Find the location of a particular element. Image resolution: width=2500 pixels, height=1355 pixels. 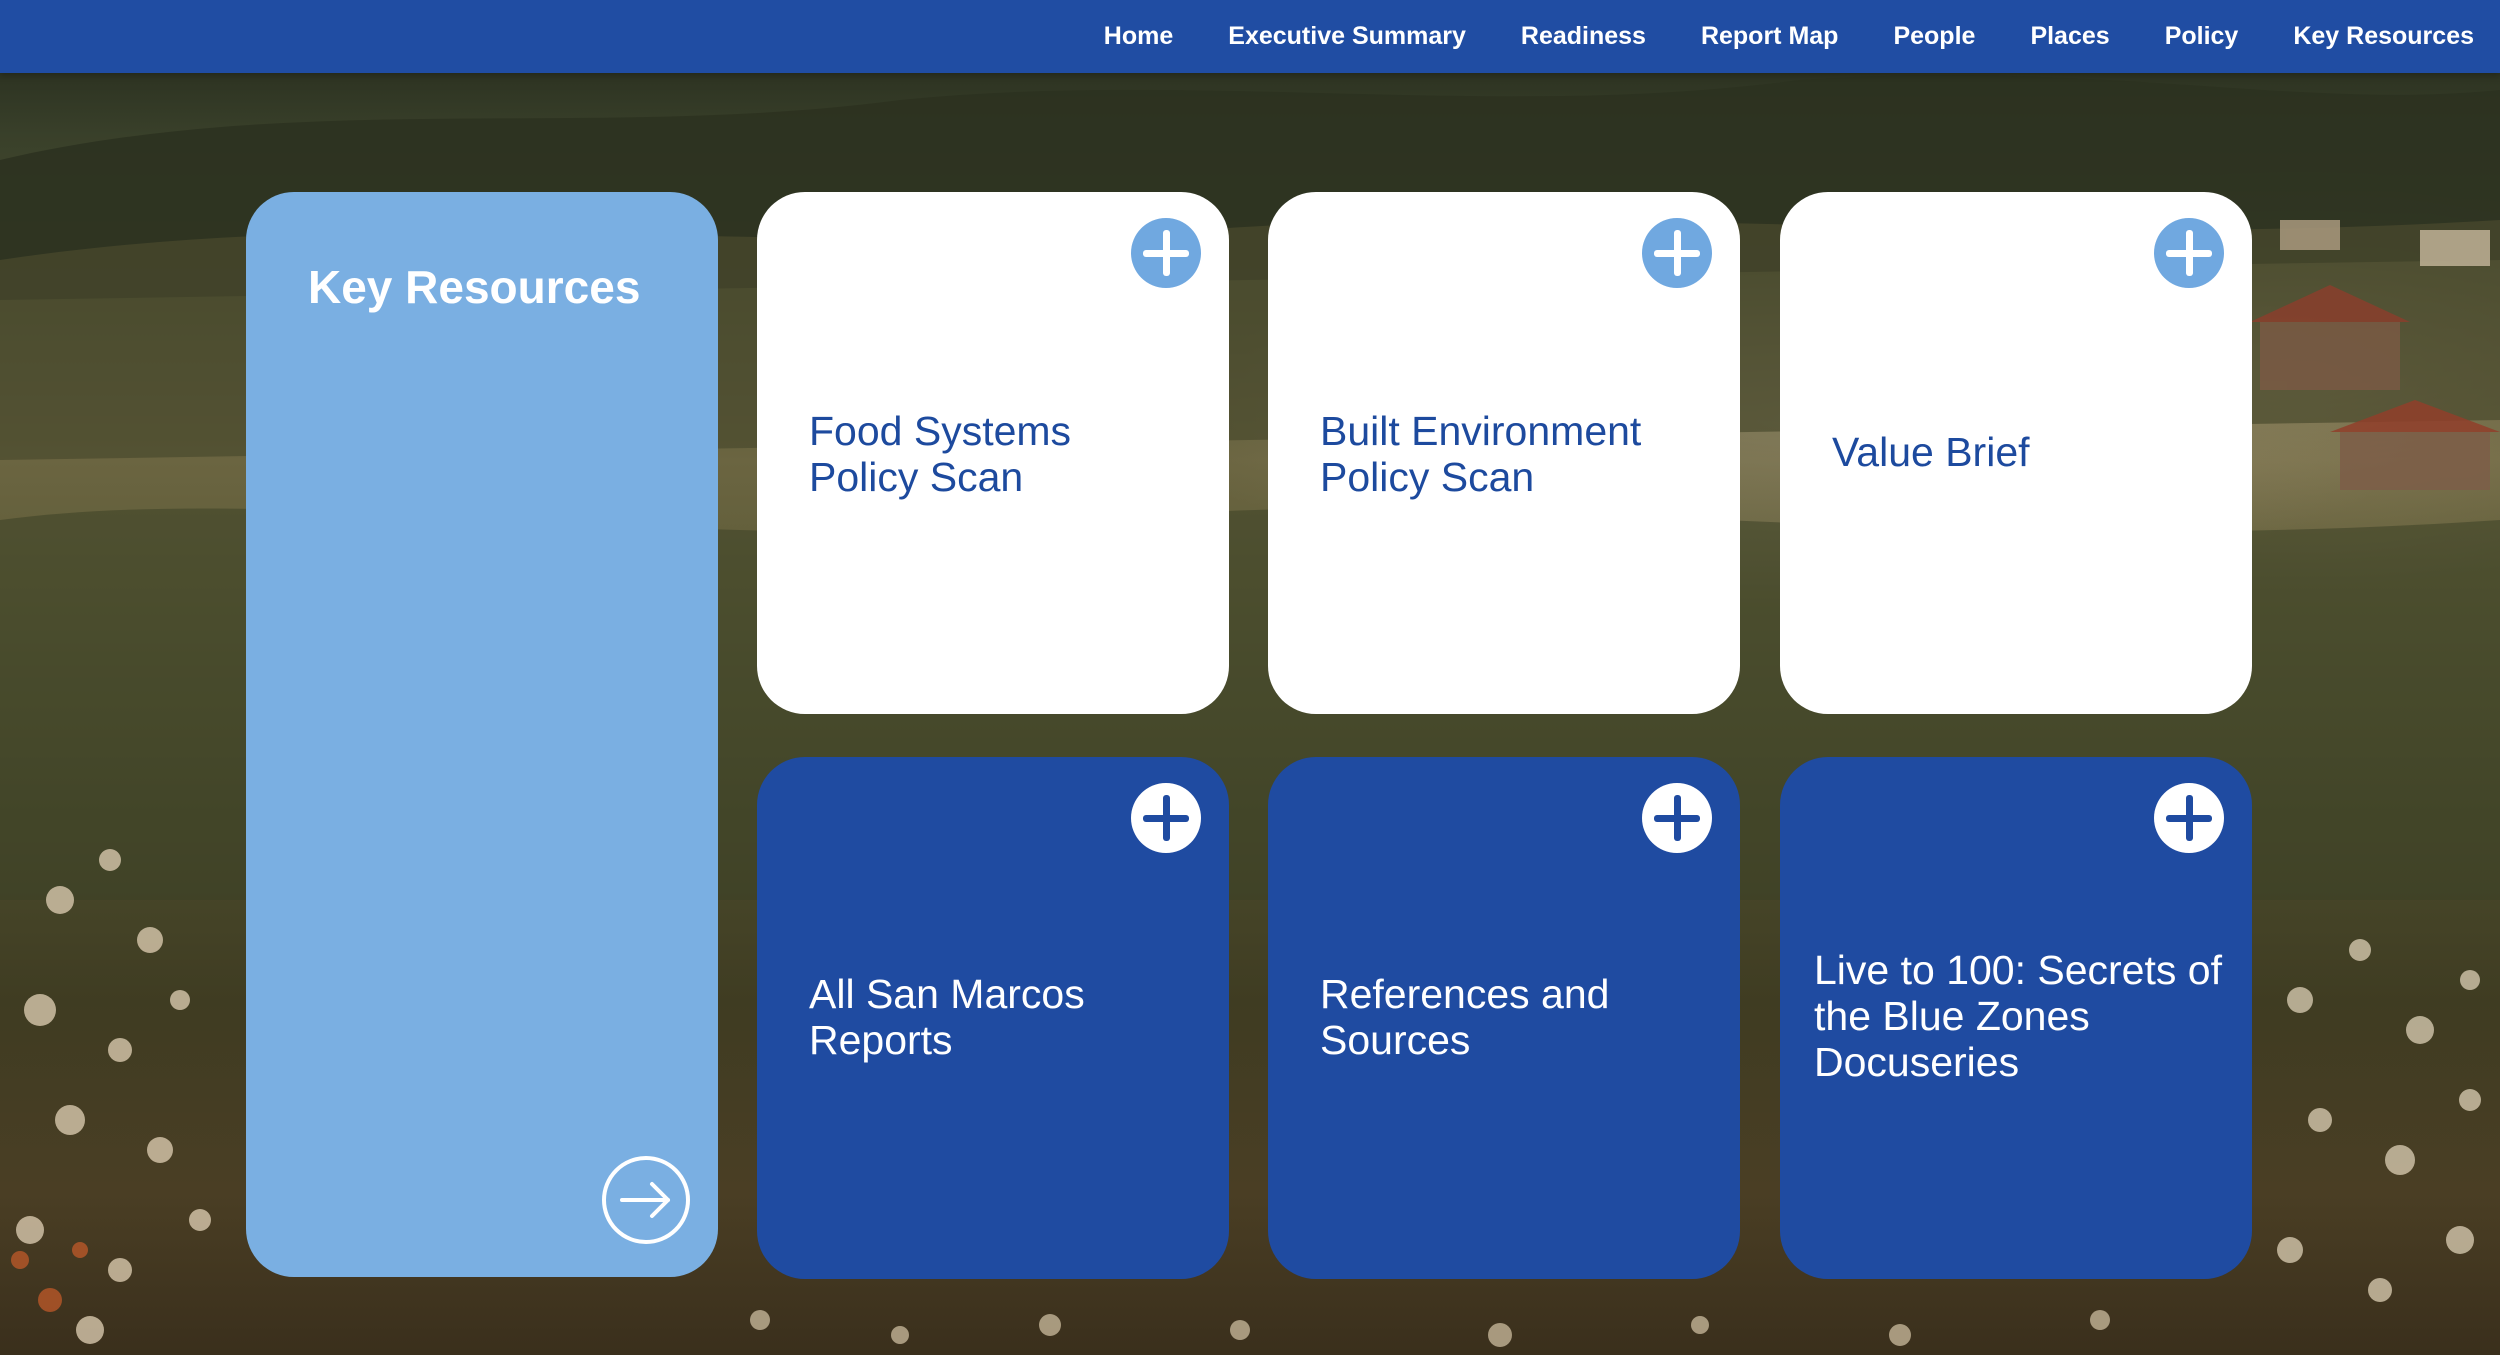

arrow-right-circle-icon is located at coordinates (646, 1200).